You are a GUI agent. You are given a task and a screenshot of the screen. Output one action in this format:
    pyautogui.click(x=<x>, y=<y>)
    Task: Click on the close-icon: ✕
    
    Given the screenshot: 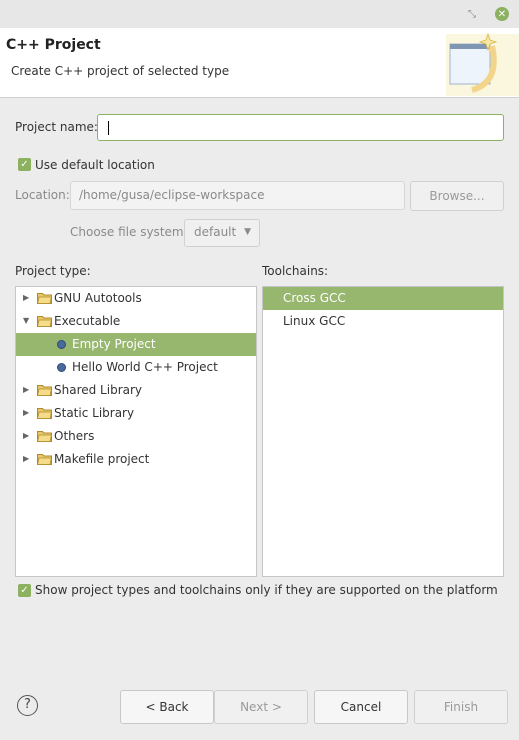 What is the action you would take?
    pyautogui.click(x=502, y=14)
    